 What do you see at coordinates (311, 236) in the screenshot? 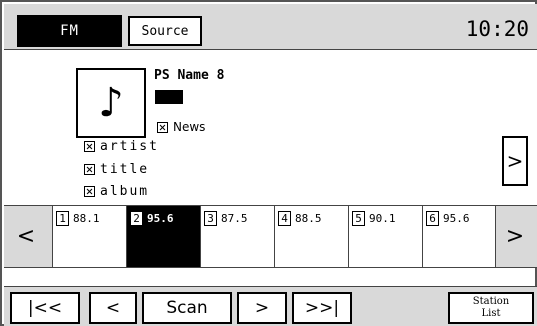
I see `preset-4: 4 88.5` at bounding box center [311, 236].